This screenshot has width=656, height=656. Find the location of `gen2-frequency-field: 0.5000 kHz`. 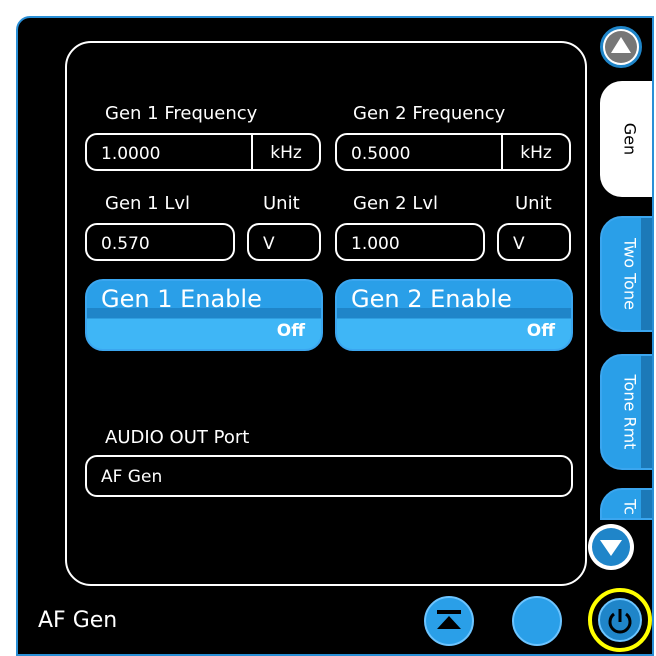

gen2-frequency-field: 0.5000 kHz is located at coordinates (453, 152).